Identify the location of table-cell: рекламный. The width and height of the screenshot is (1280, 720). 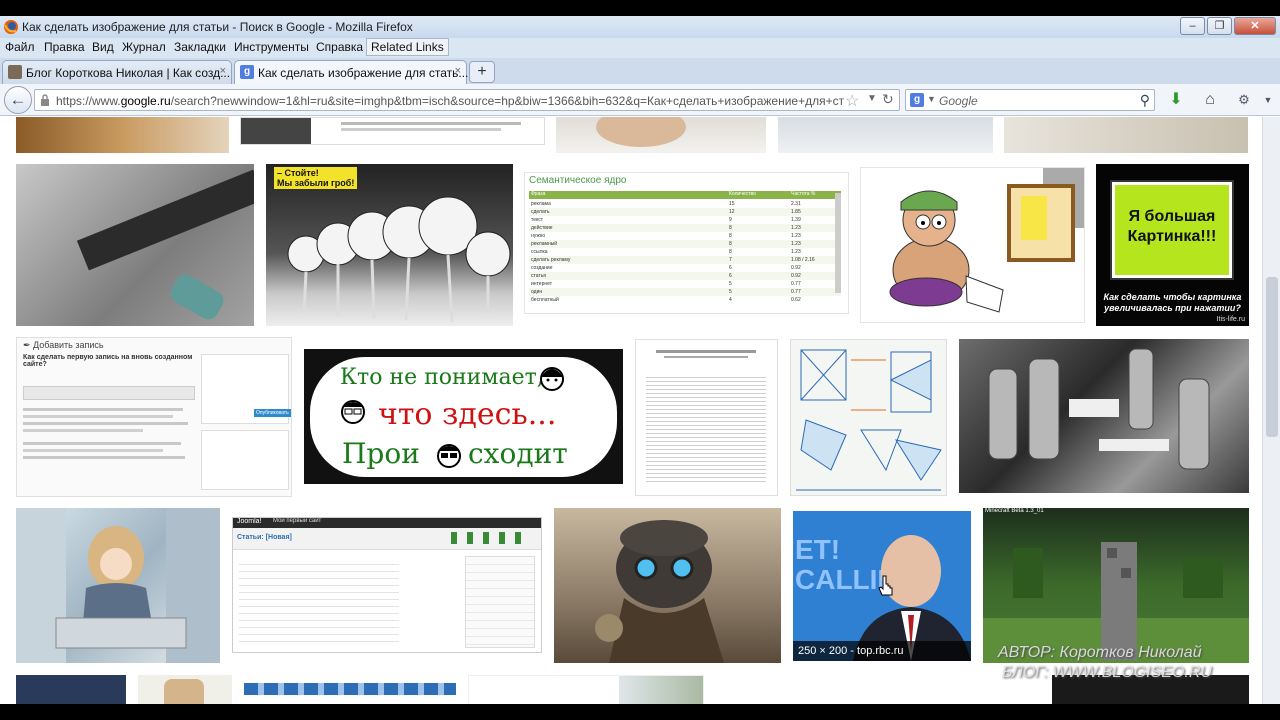
(544, 244).